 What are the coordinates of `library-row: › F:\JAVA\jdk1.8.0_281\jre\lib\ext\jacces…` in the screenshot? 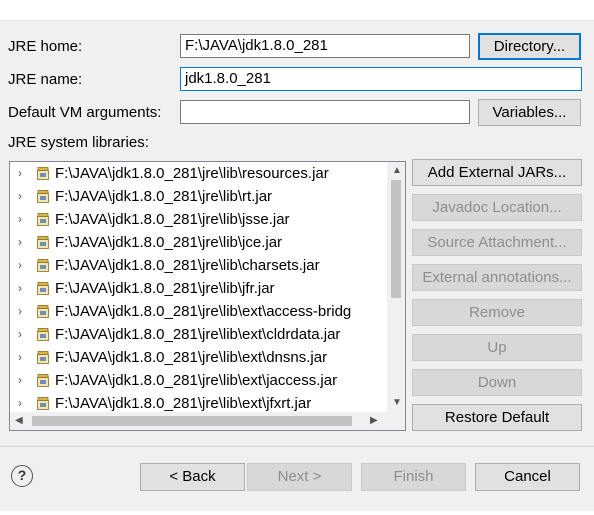 It's located at (199, 380).